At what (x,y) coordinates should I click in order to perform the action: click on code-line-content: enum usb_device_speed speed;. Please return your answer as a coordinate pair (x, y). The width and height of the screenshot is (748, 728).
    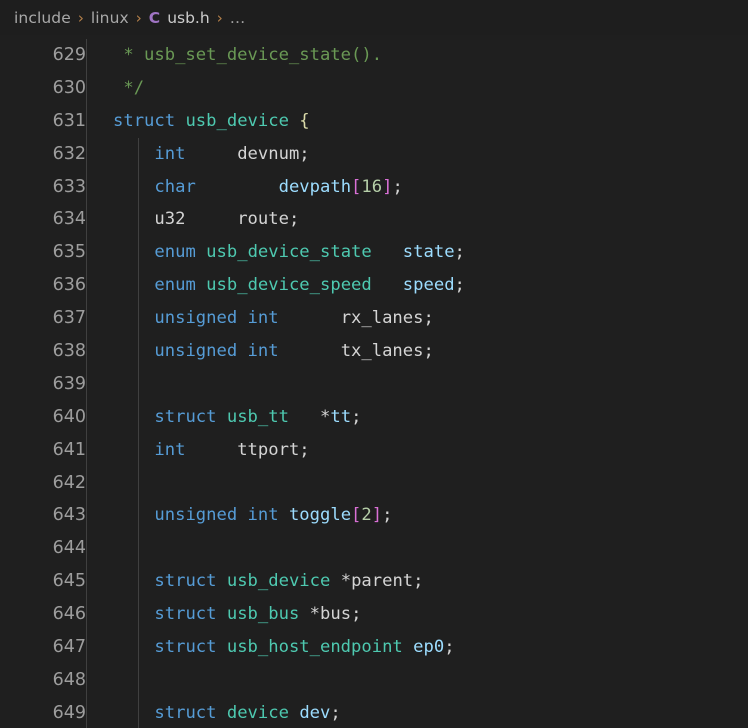
    Looking at the image, I should click on (417, 286).